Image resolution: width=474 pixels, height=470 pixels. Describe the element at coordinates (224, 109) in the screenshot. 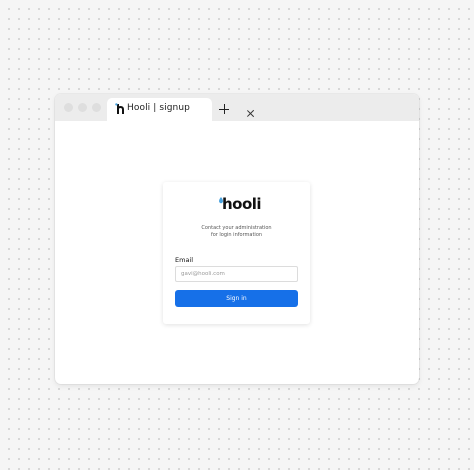

I see `plus-icon` at that location.